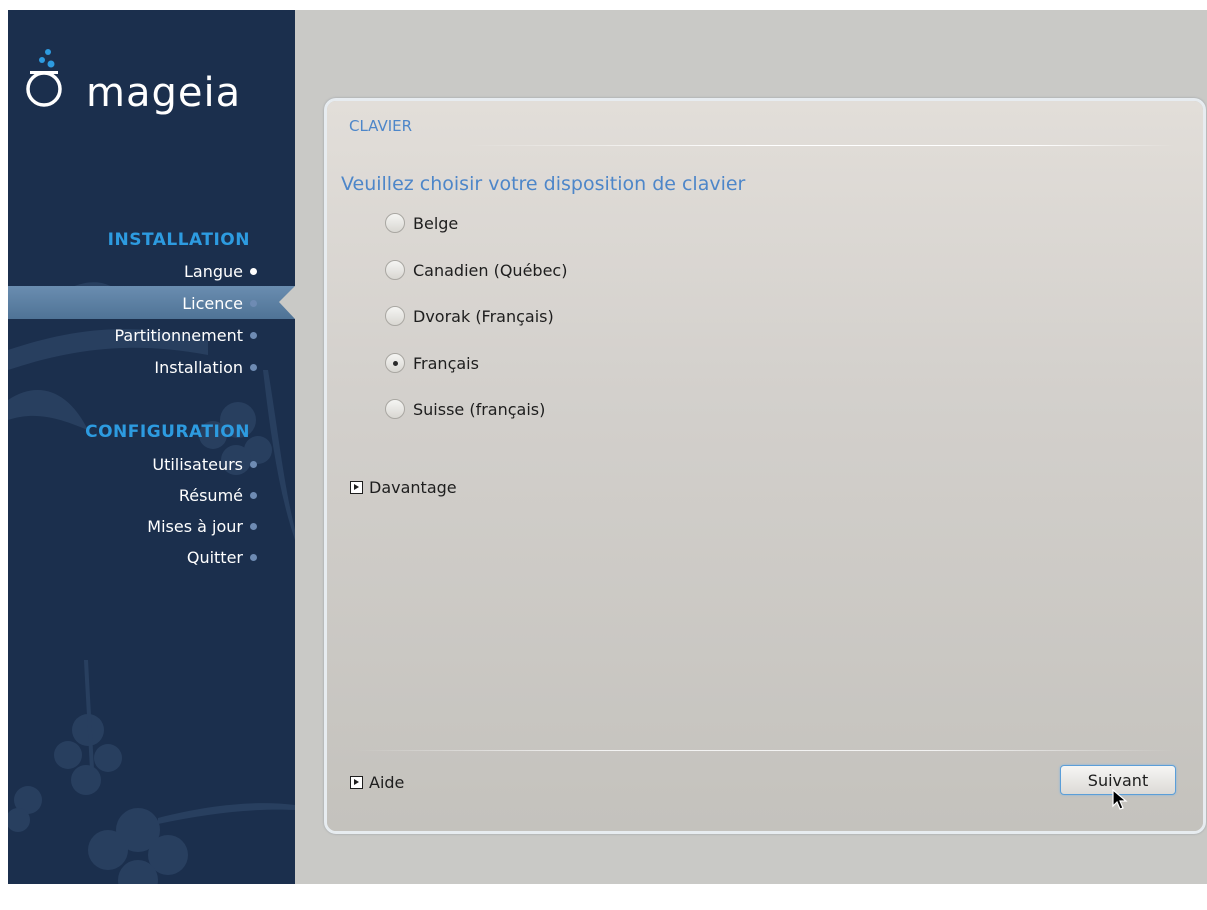 The height and width of the screenshot is (910, 1207). What do you see at coordinates (413, 487) in the screenshot?
I see `more-label: Davantage` at bounding box center [413, 487].